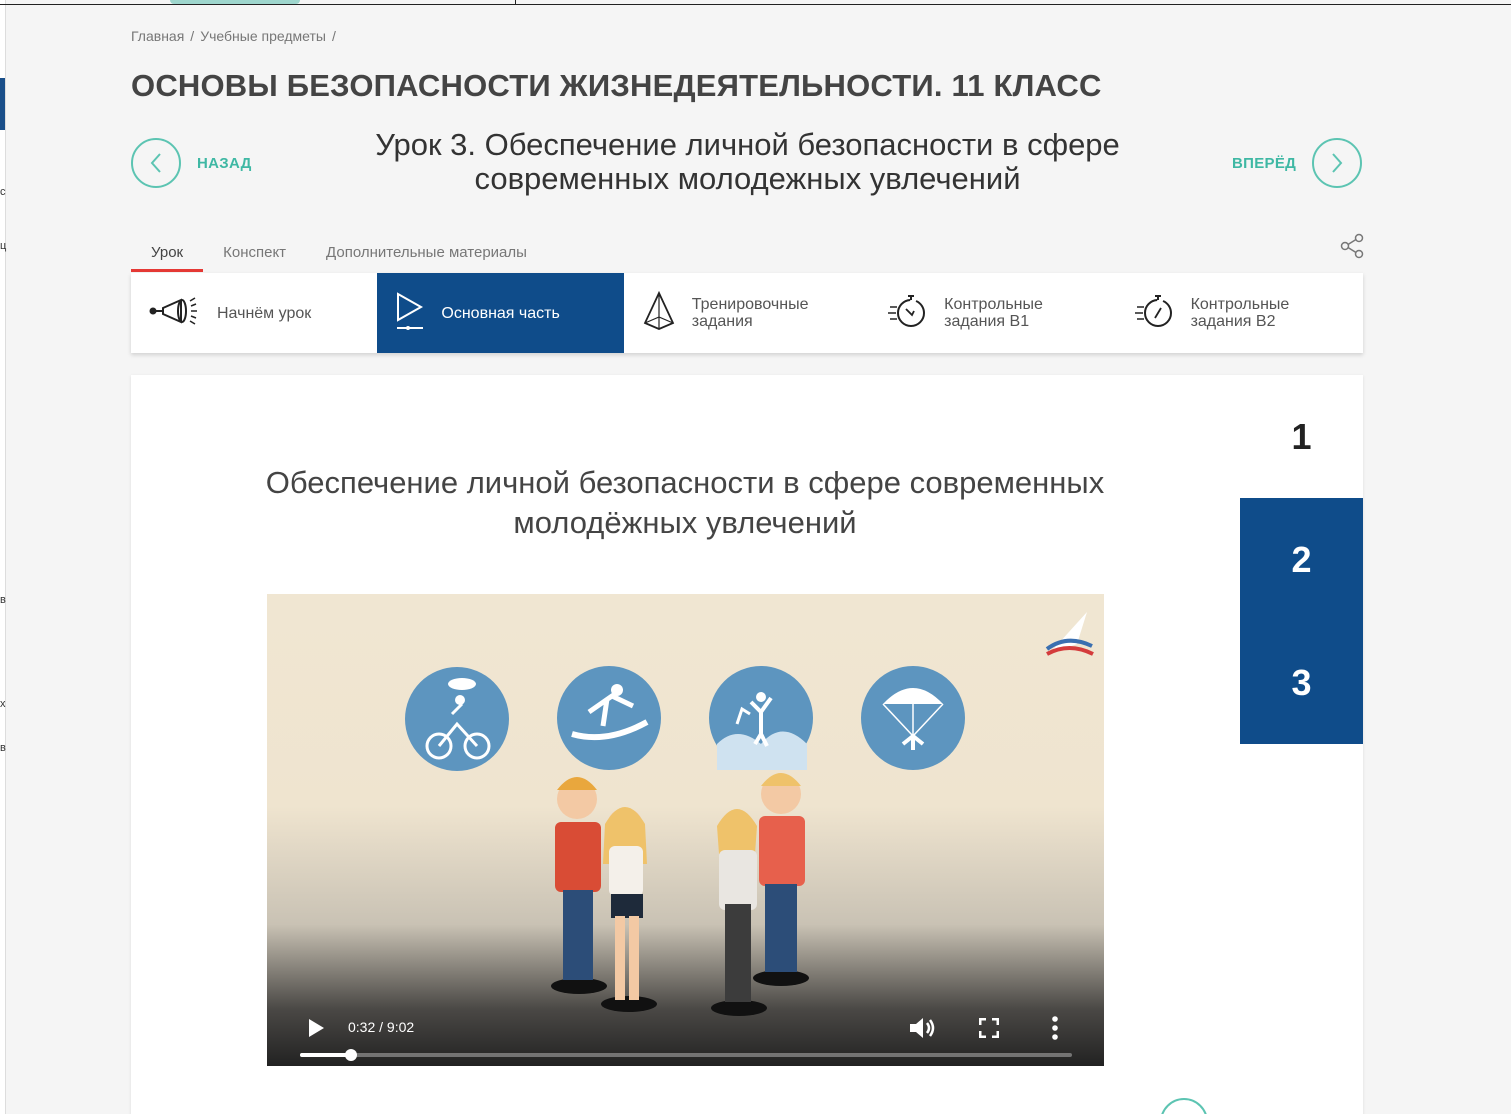  I want to click on volume-icon, so click(922, 1028).